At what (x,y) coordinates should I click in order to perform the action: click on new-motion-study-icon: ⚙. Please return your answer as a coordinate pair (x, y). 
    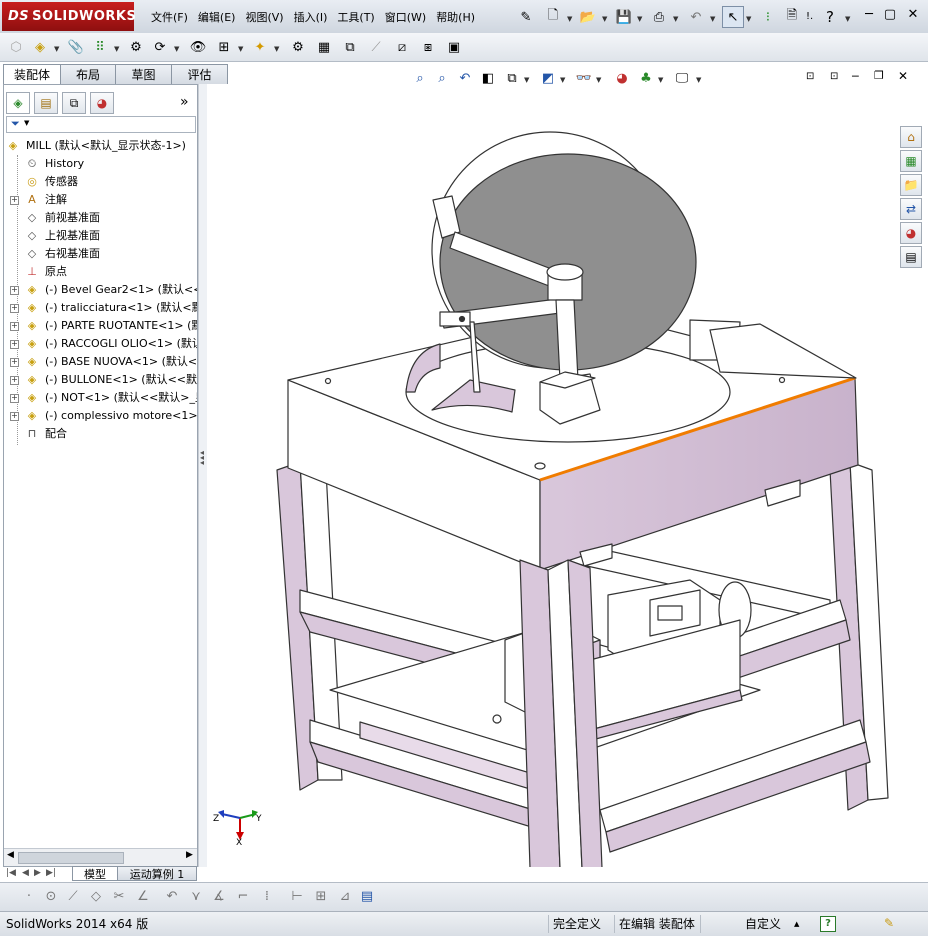
    Looking at the image, I should click on (298, 47).